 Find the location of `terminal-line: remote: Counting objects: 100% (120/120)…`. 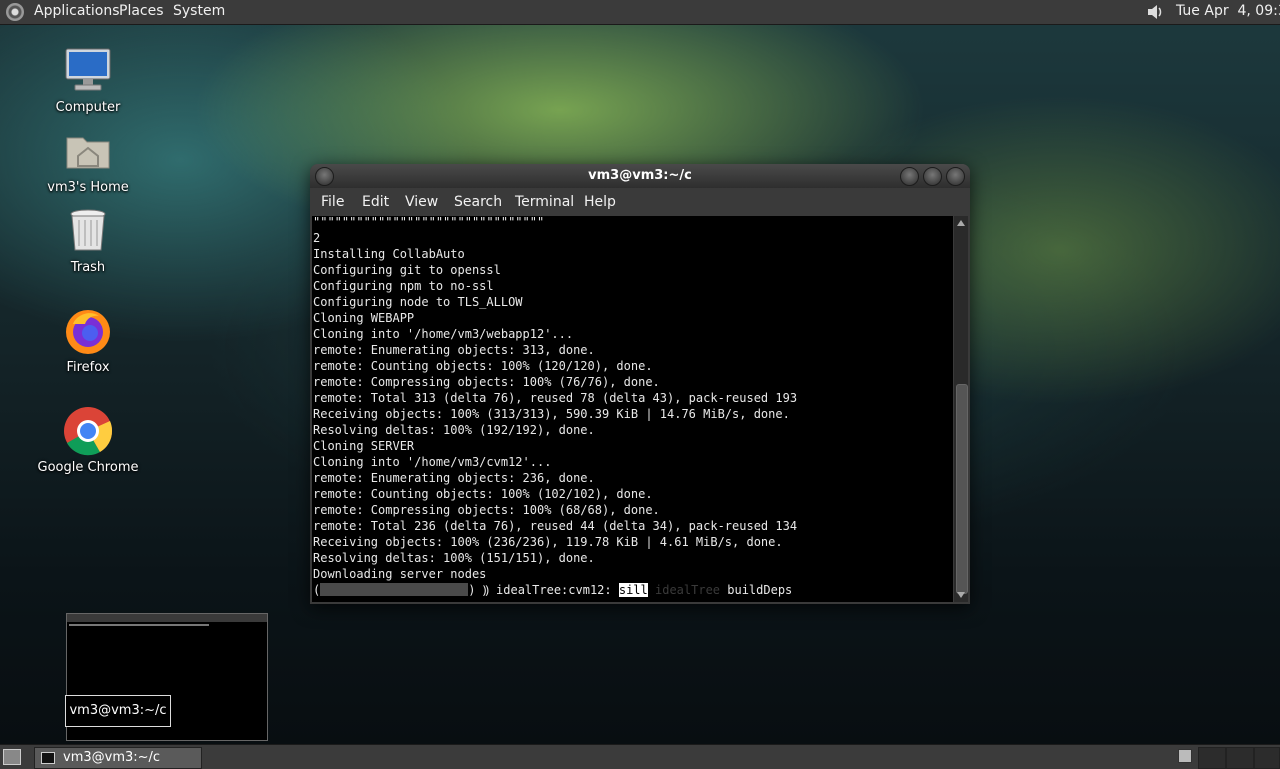

terminal-line: remote: Counting objects: 100% (120/120)… is located at coordinates (483, 366).